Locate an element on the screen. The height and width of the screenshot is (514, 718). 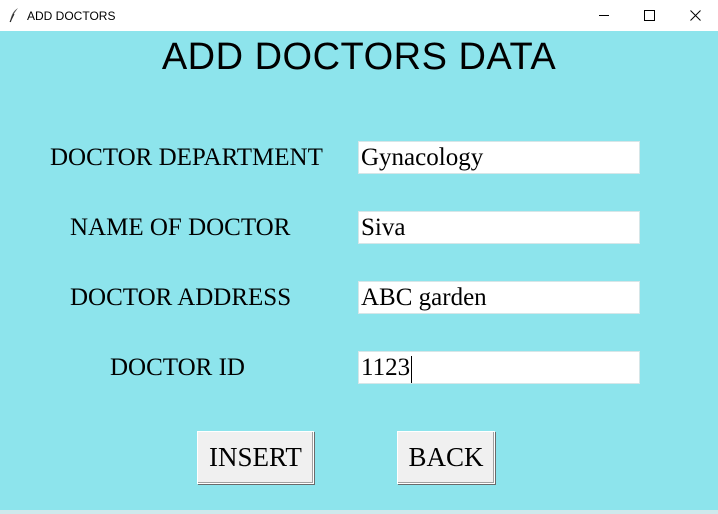
maximize-icon is located at coordinates (649, 15).